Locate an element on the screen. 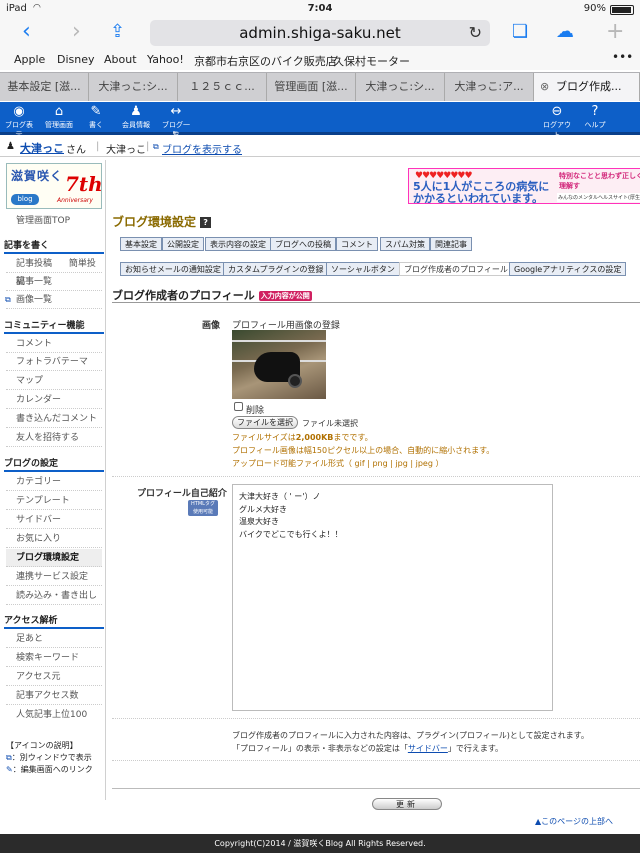 Image resolution: width=640 pixels, height=853 pixels. delete-checkbox is located at coordinates (238, 406).